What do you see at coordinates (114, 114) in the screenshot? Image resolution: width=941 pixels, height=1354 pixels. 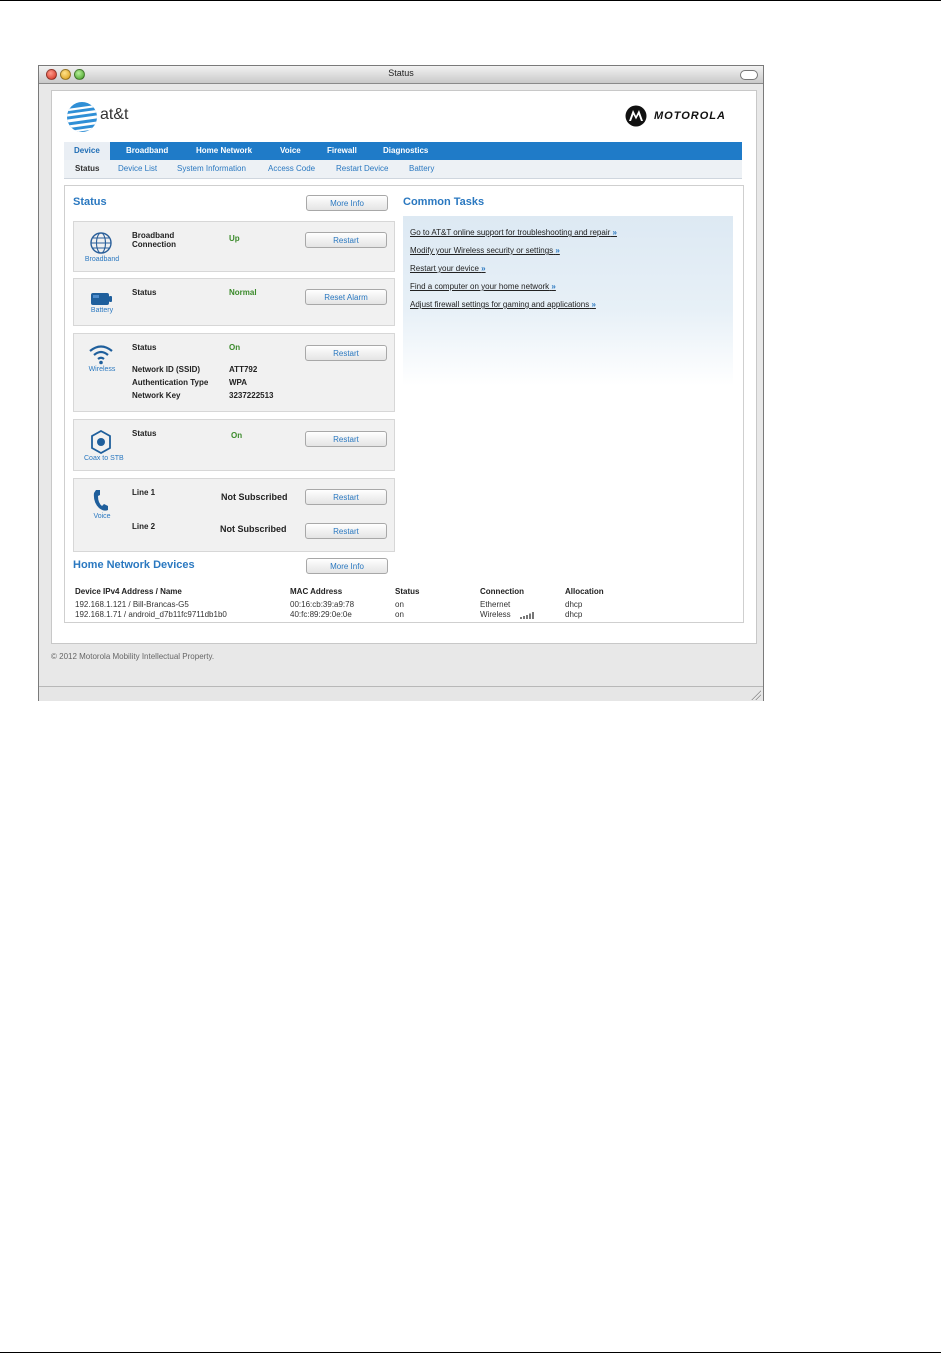 I see `att-logo-text: at&t` at bounding box center [114, 114].